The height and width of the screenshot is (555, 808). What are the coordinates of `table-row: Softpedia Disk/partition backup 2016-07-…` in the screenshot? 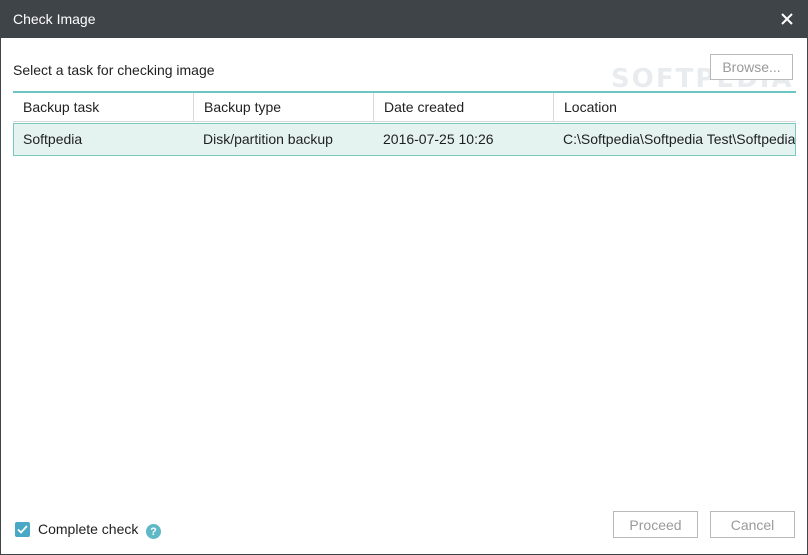 It's located at (404, 139).